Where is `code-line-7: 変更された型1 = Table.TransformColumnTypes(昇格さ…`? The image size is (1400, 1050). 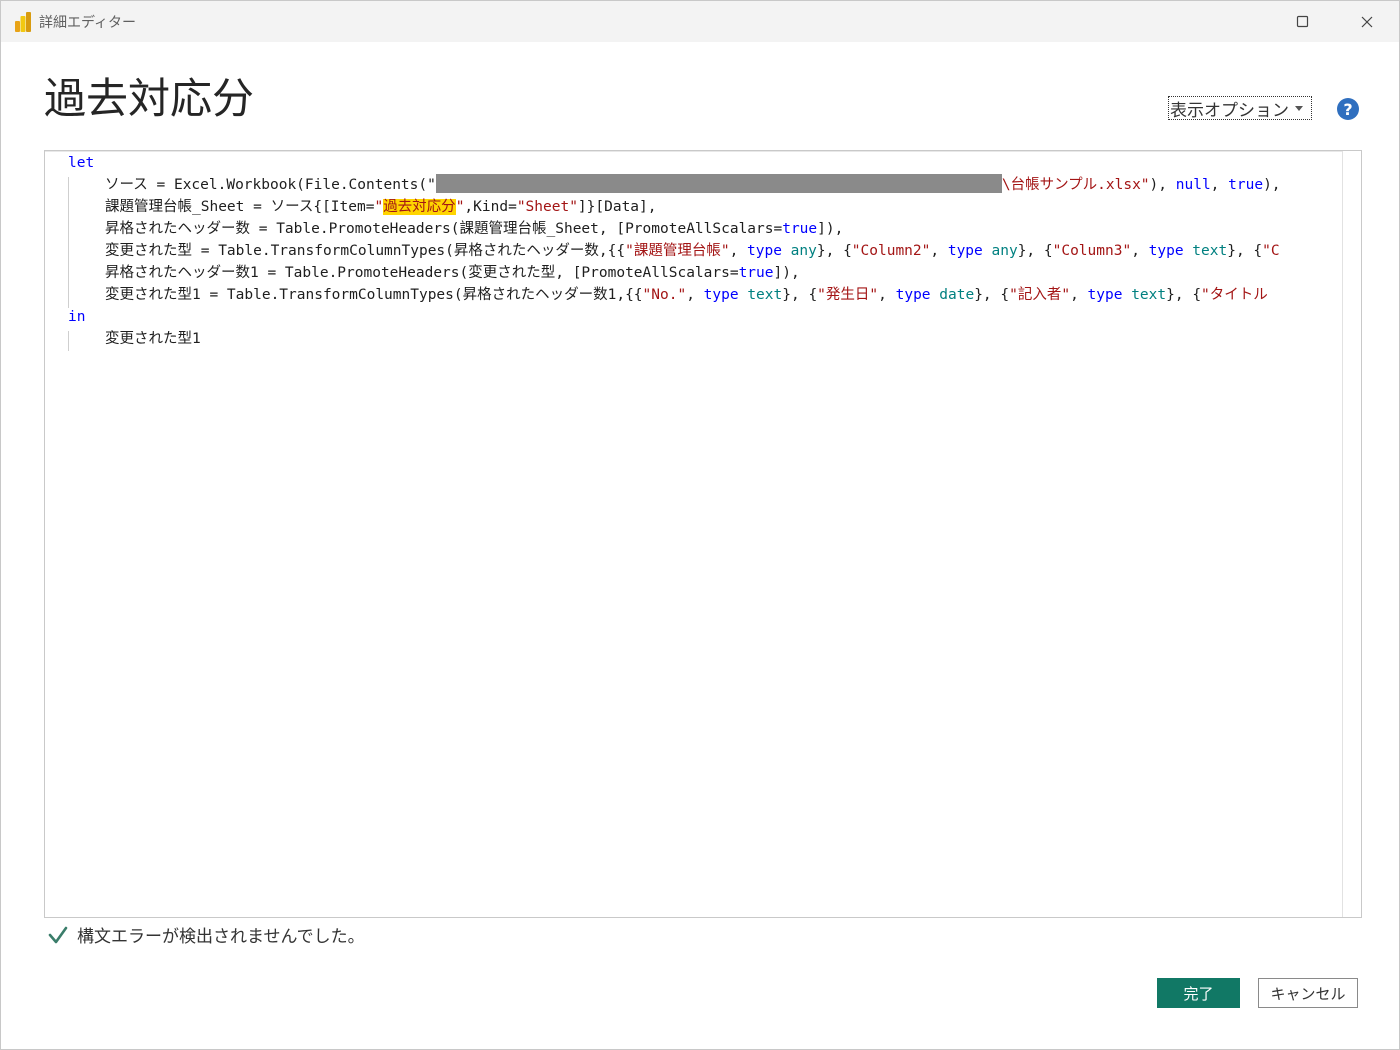
code-line-7: 変更された型1 = Table.TransformColumnTypes(昇格さ… is located at coordinates (686, 295).